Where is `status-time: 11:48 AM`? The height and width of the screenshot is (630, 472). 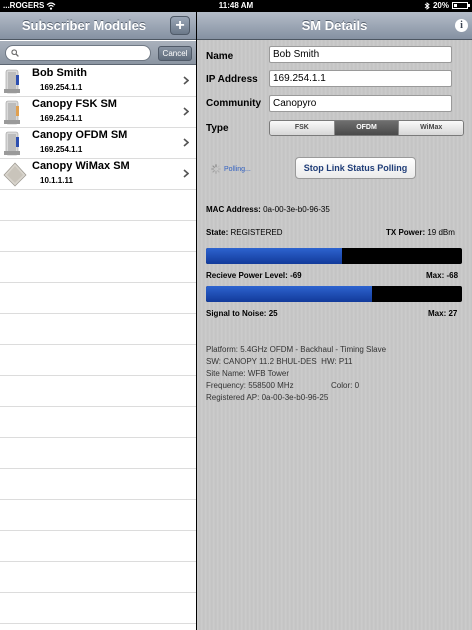
status-time: 11:48 AM is located at coordinates (236, 5).